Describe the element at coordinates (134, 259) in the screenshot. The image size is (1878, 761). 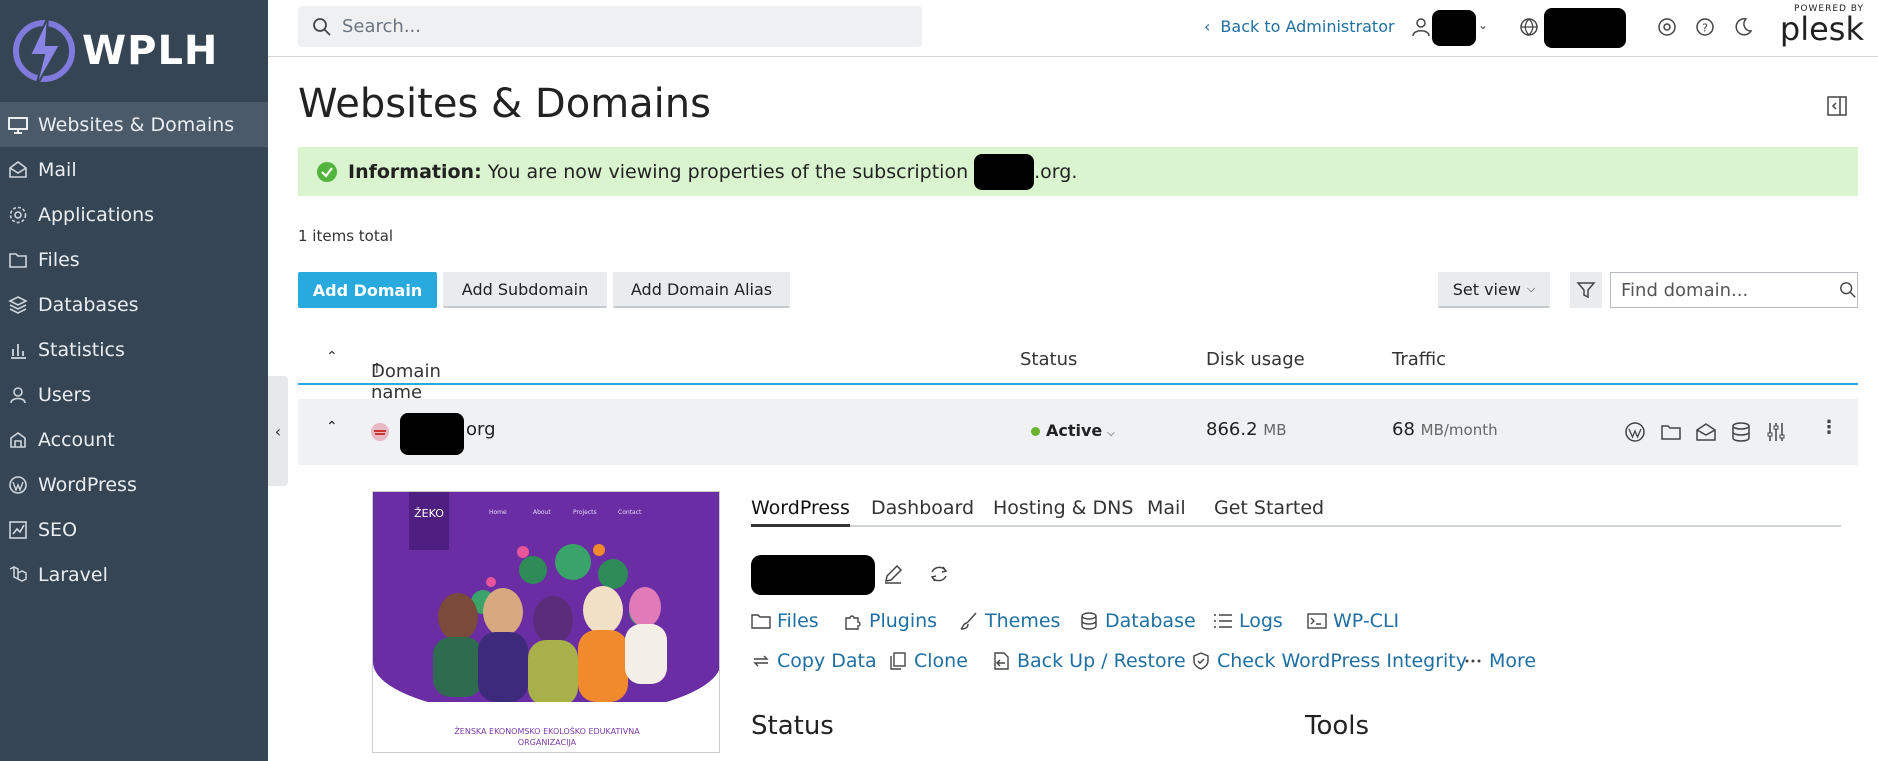
I see `sidebar-item-files: Files` at that location.